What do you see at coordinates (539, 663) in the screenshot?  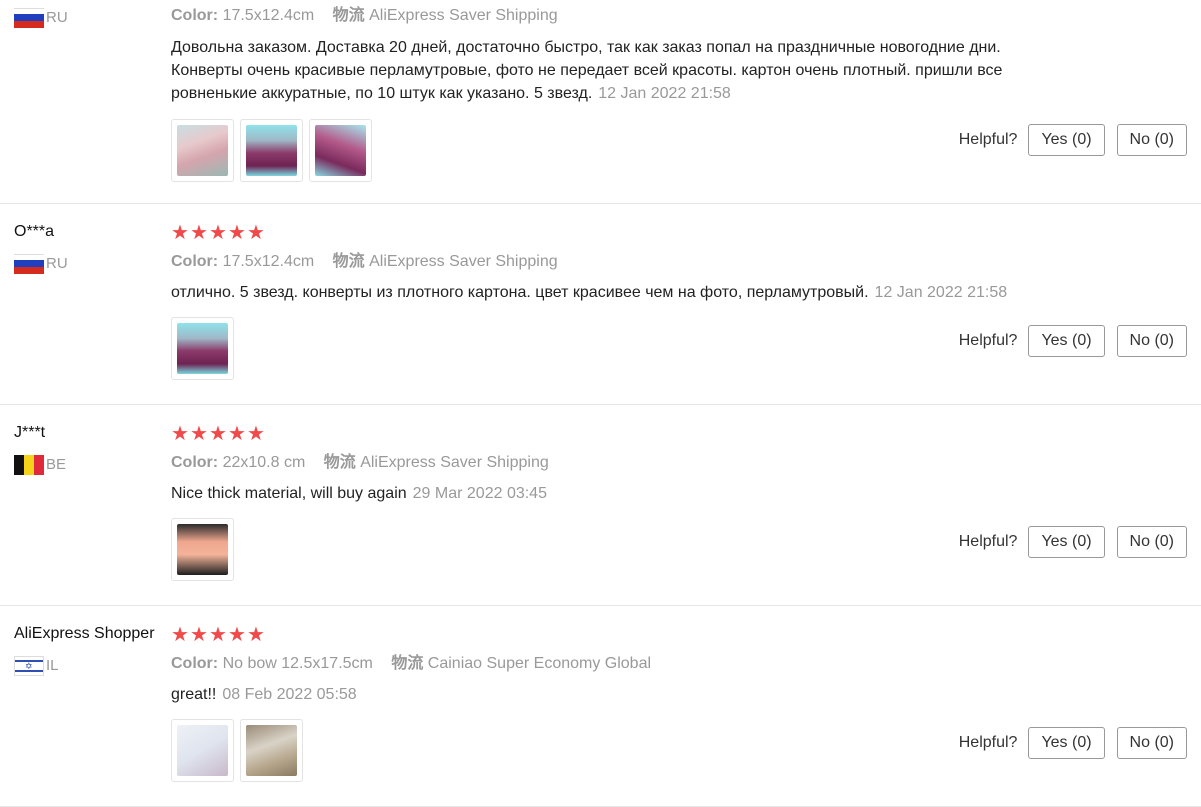 I see `shipping-value: Cainiao Super Economy Global` at bounding box center [539, 663].